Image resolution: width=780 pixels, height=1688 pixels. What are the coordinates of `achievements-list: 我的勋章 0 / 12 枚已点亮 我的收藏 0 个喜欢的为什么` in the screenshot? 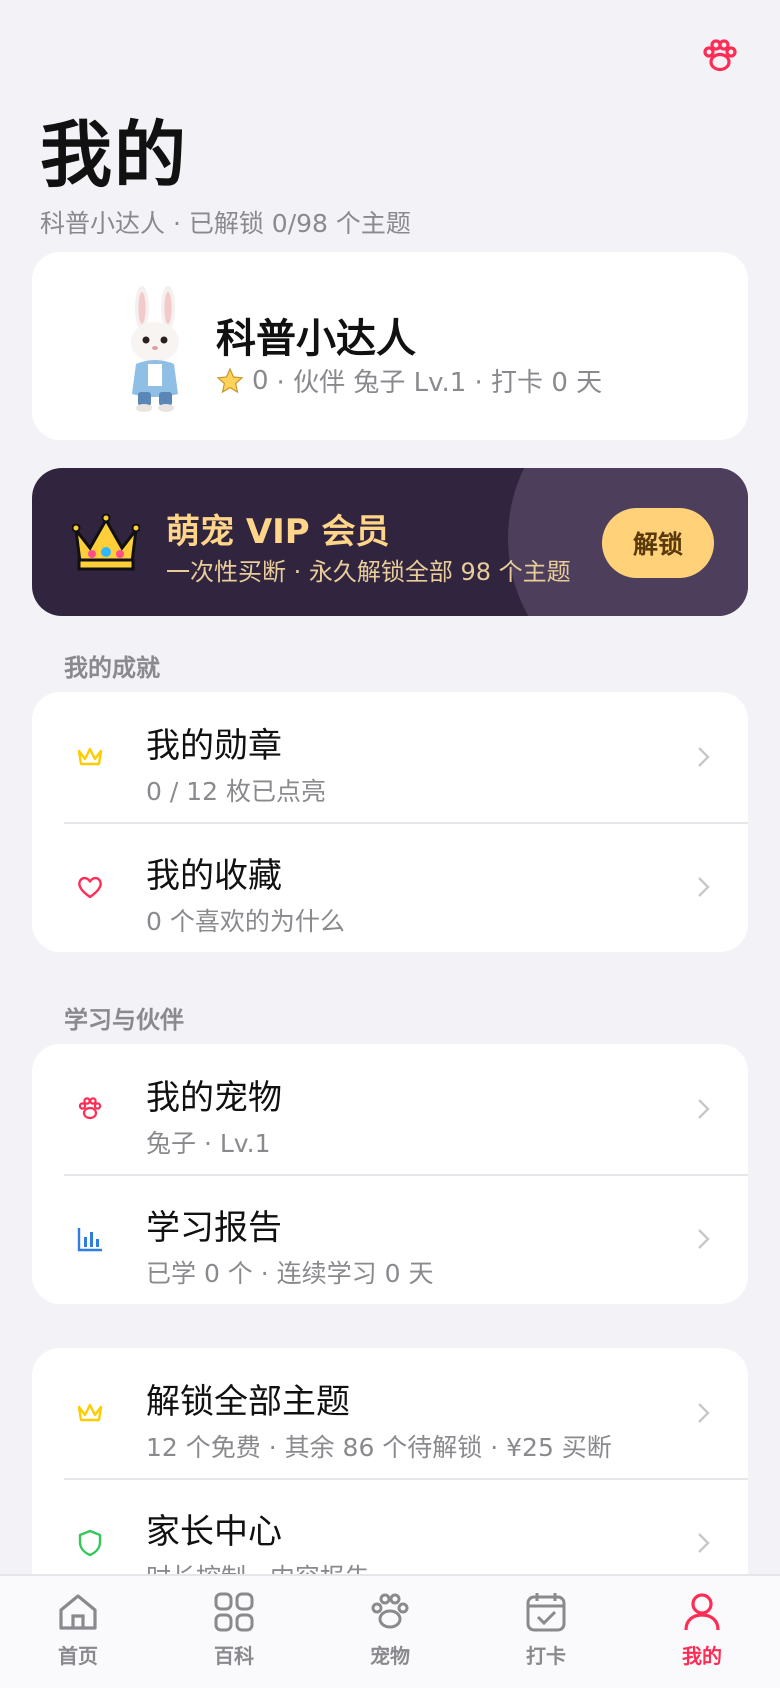 It's located at (390, 822).